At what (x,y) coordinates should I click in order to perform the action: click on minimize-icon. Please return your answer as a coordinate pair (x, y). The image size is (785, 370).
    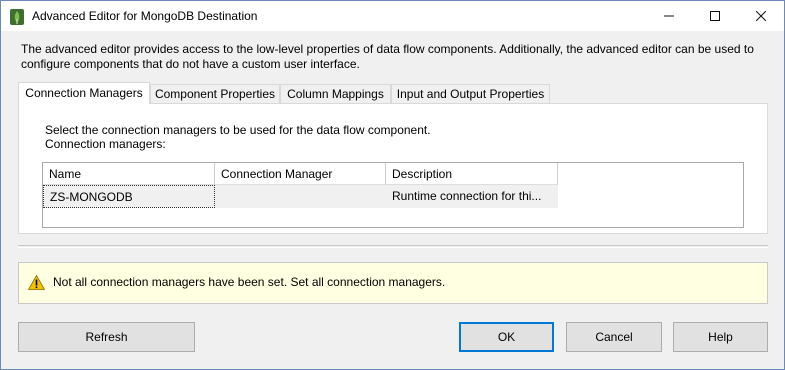
    Looking at the image, I should click on (669, 16).